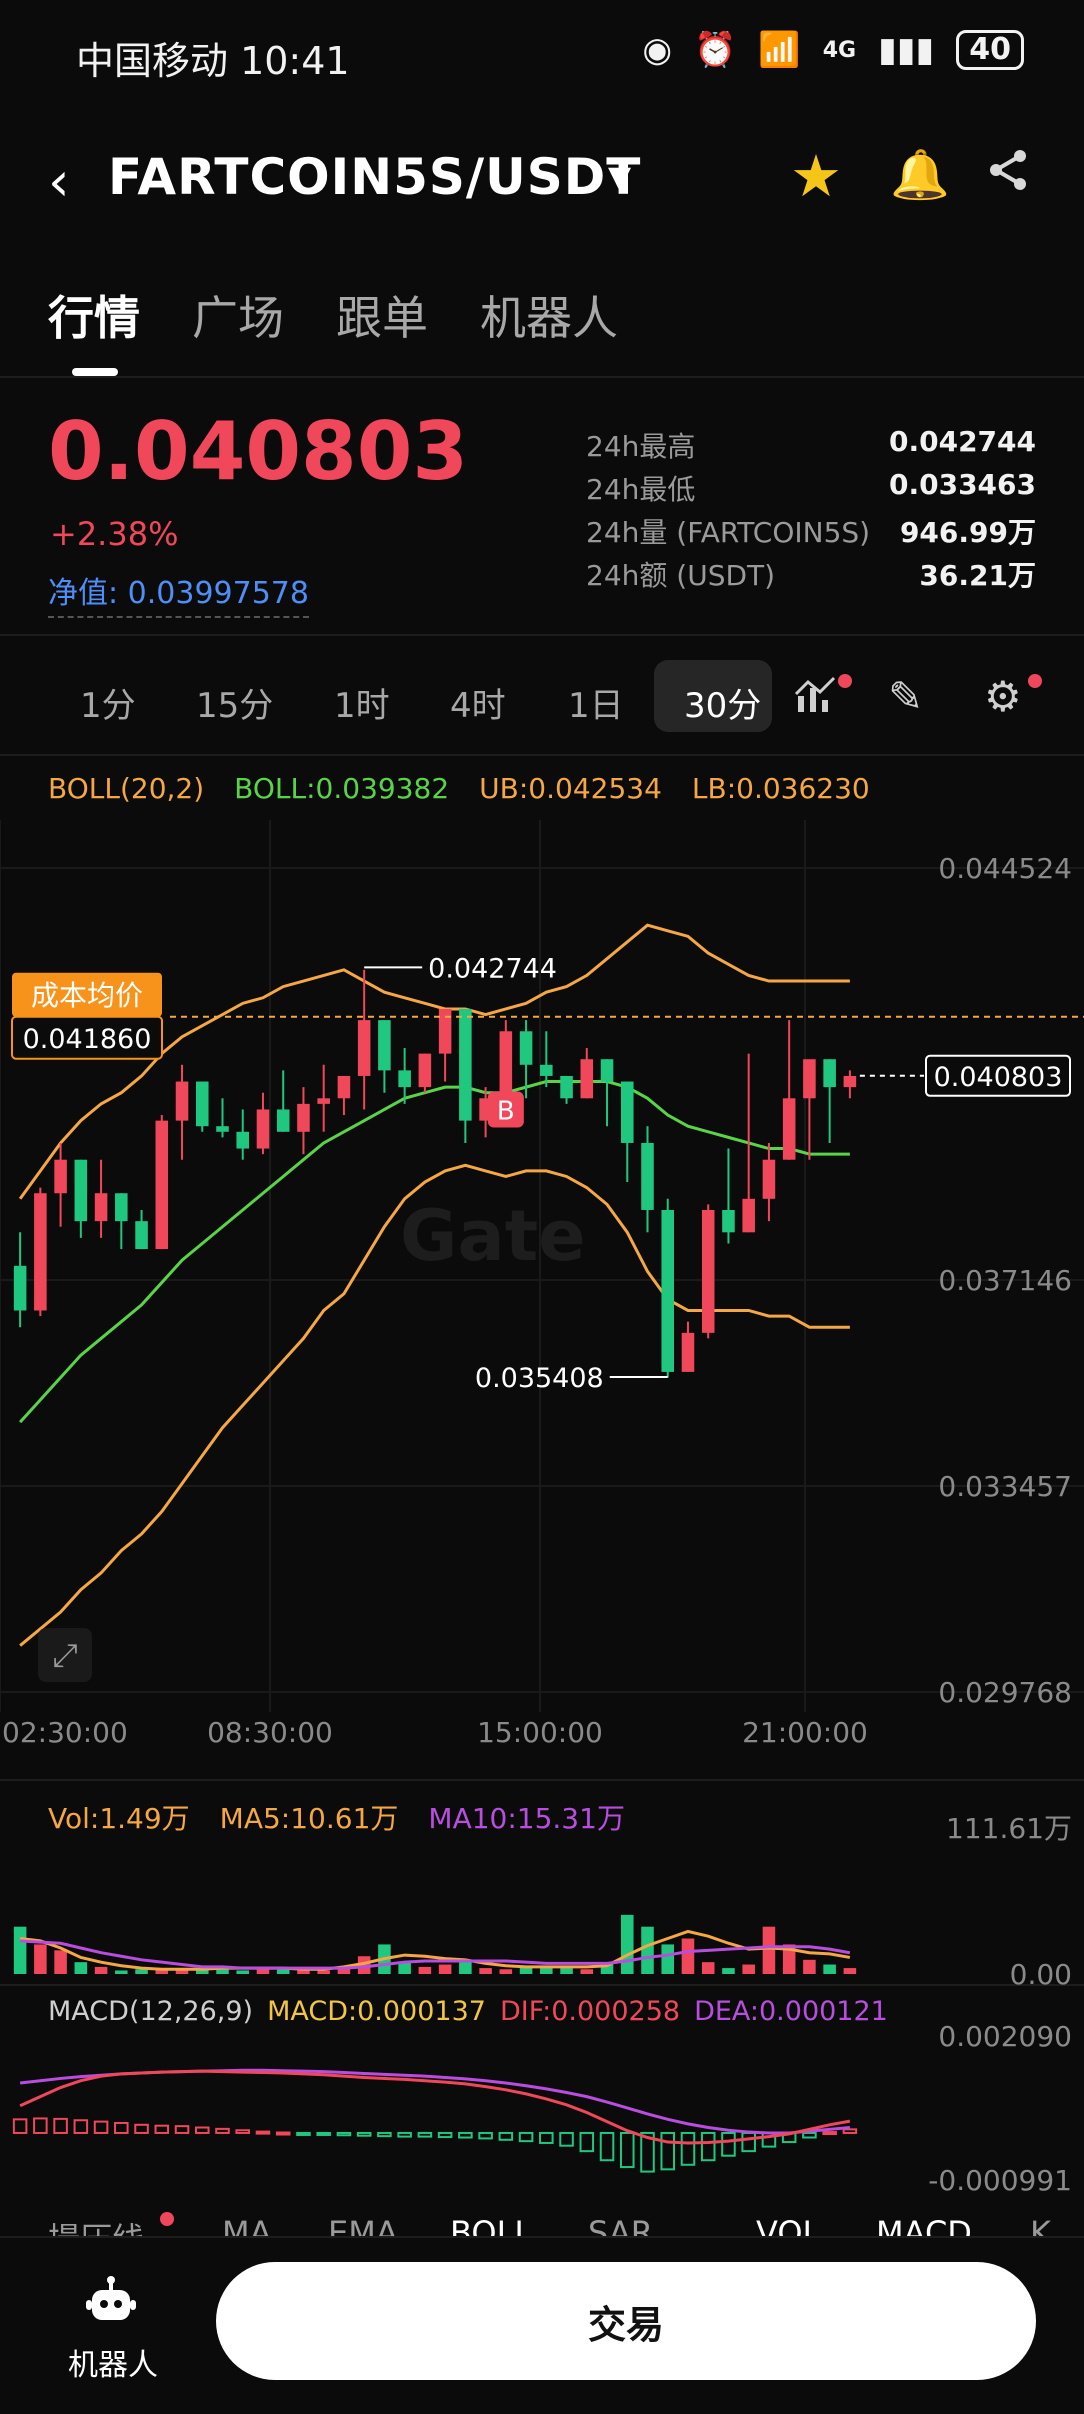 This screenshot has width=1084, height=2414. What do you see at coordinates (336, 1817) in the screenshot?
I see `volume-legend: Vol:1.49万 MA5:10.61万 MA10:15.31万` at bounding box center [336, 1817].